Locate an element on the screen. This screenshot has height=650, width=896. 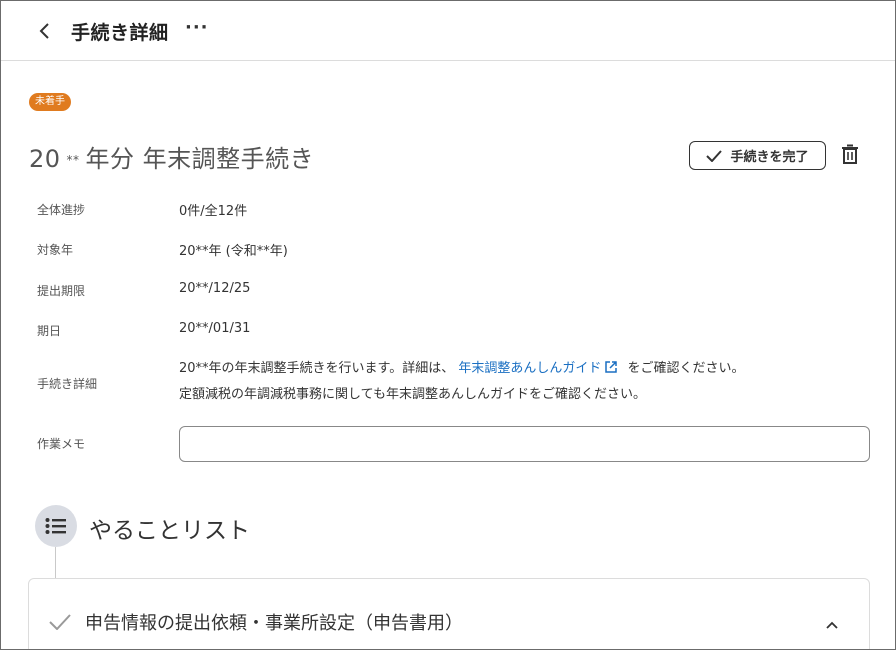
chevron-left-icon is located at coordinates (44, 31).